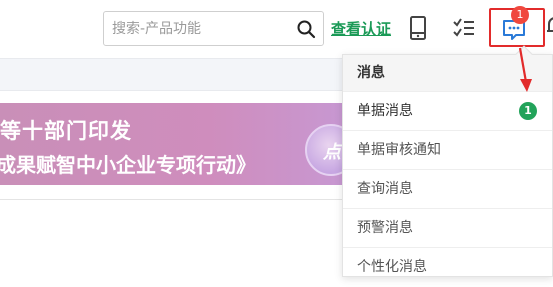 This screenshot has height=287, width=553. What do you see at coordinates (385, 189) in the screenshot?
I see `menu-item-label: 查询消息` at bounding box center [385, 189].